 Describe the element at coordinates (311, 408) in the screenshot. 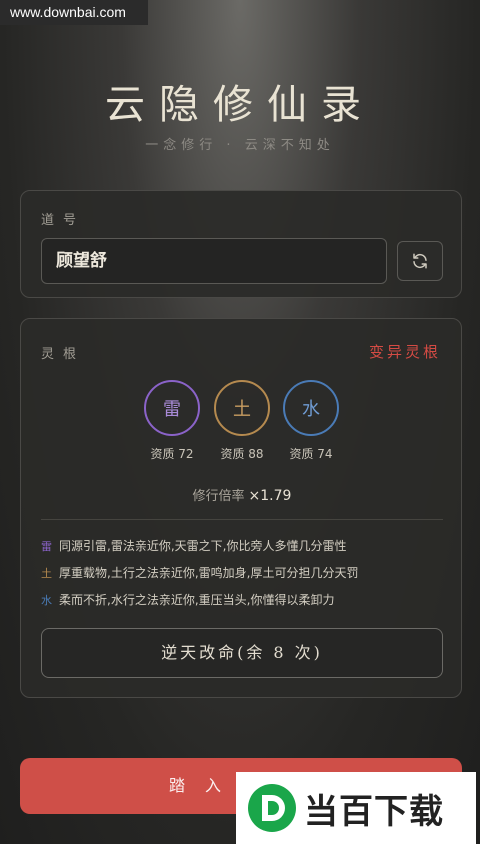

I see `water-root-orb: 水` at that location.